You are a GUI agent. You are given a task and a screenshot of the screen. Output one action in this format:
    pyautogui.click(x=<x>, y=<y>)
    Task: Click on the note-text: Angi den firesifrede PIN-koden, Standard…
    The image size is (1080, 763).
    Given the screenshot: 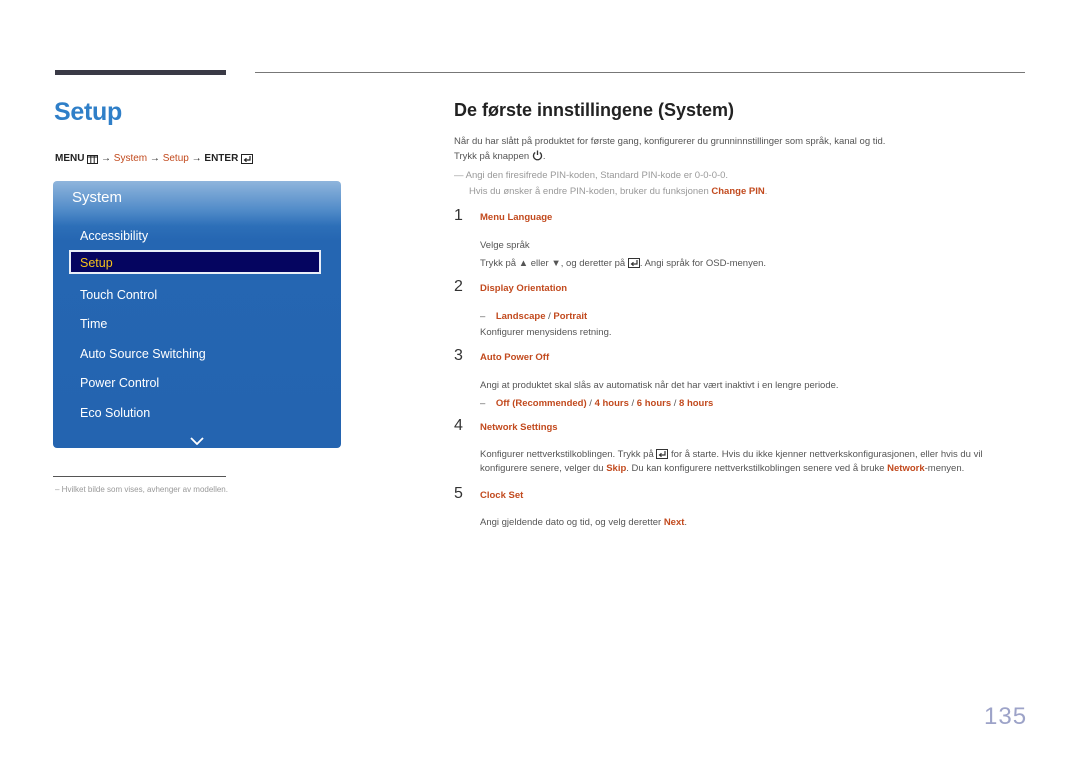 What is the action you would take?
    pyautogui.click(x=597, y=175)
    